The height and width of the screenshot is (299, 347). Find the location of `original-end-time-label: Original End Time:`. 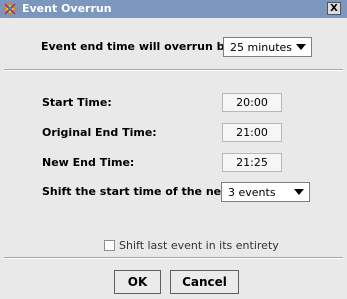

original-end-time-label: Original End Time: is located at coordinates (99, 132).